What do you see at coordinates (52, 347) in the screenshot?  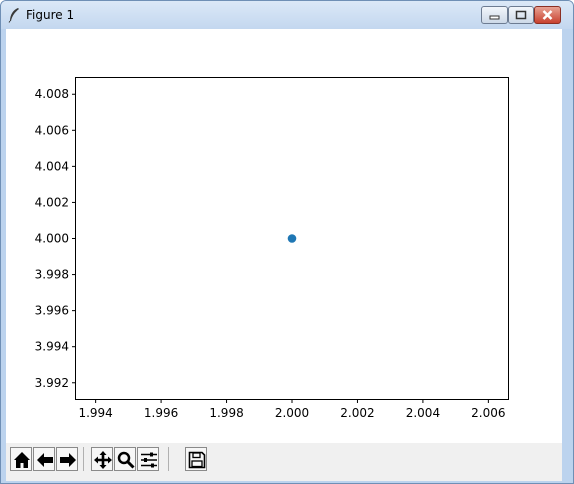 I see `y-tick-label: 3.994` at bounding box center [52, 347].